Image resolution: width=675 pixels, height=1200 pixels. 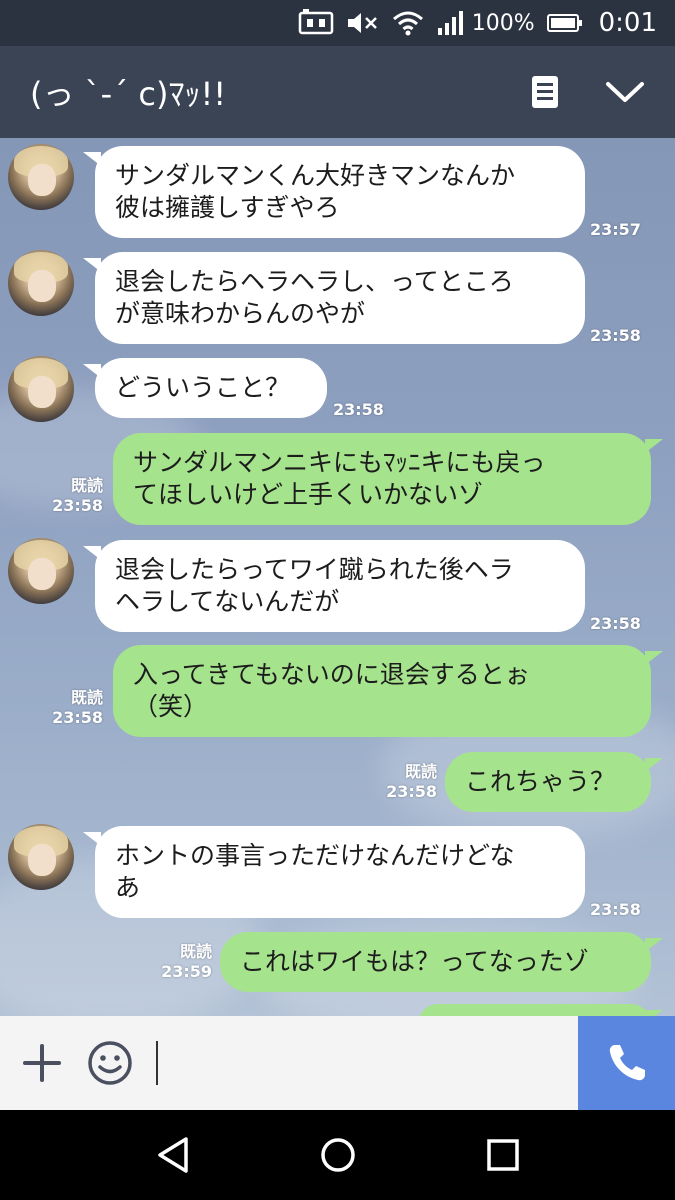 What do you see at coordinates (408, 23) in the screenshot?
I see `wifi-icon` at bounding box center [408, 23].